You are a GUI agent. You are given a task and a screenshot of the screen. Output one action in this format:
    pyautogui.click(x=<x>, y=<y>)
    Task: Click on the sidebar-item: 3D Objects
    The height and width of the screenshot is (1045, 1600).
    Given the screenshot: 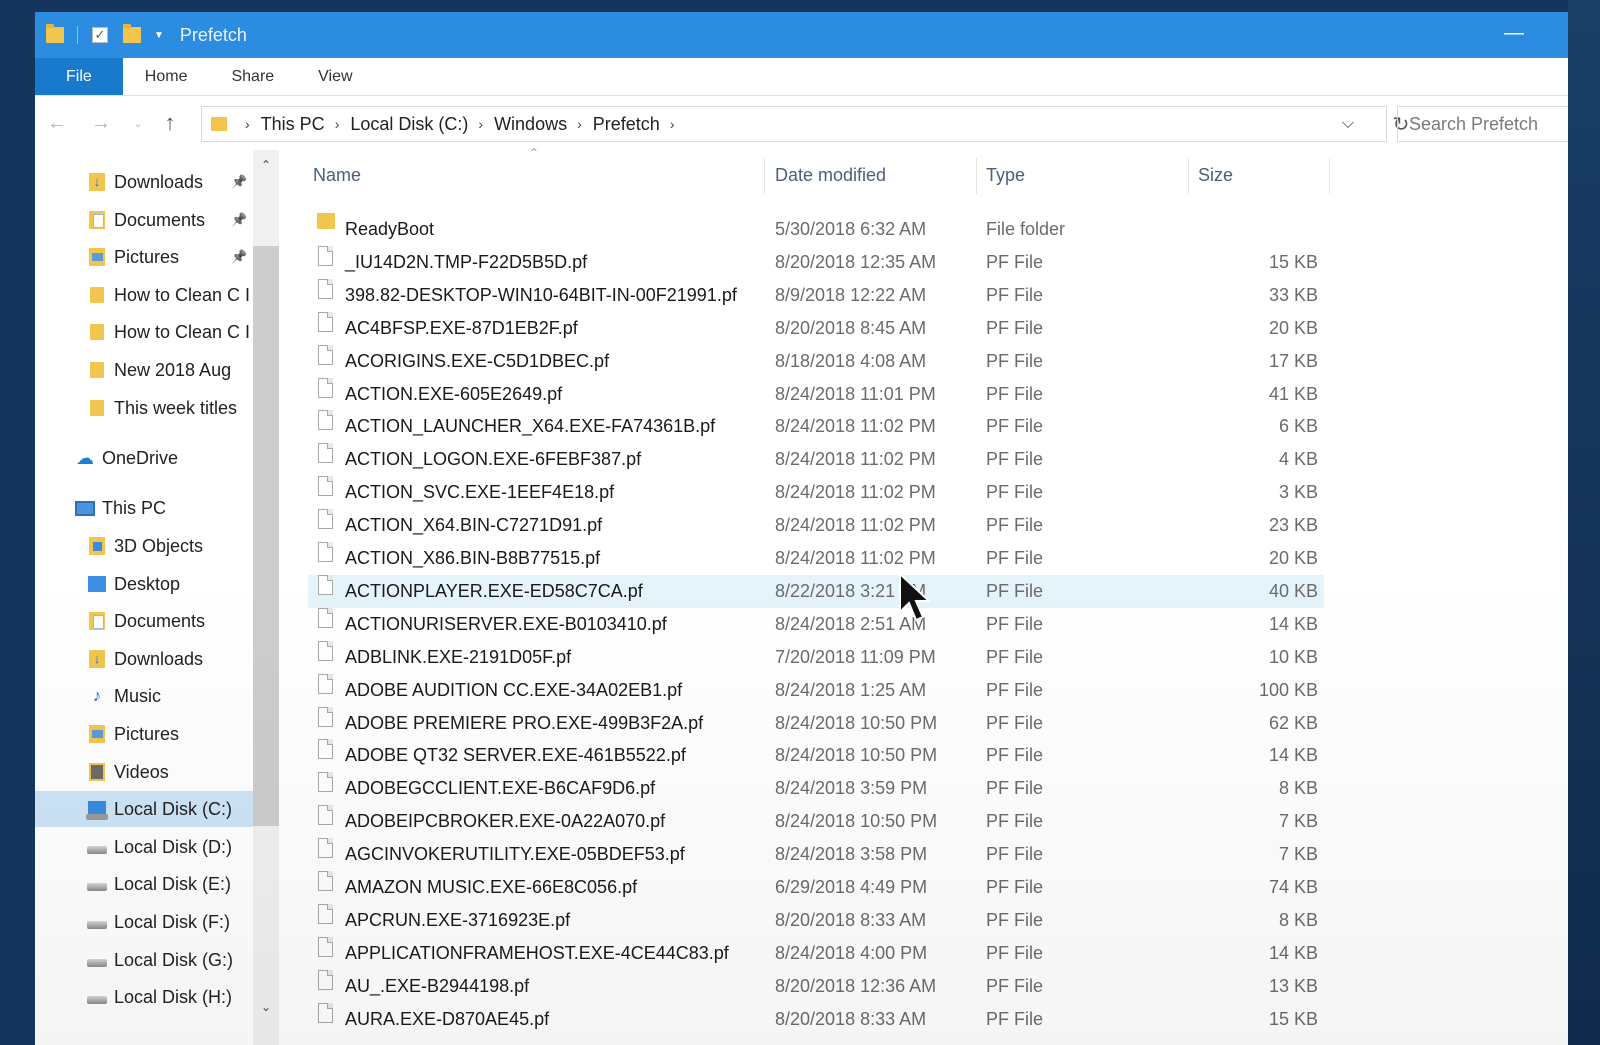 What is the action you would take?
    pyautogui.click(x=144, y=546)
    